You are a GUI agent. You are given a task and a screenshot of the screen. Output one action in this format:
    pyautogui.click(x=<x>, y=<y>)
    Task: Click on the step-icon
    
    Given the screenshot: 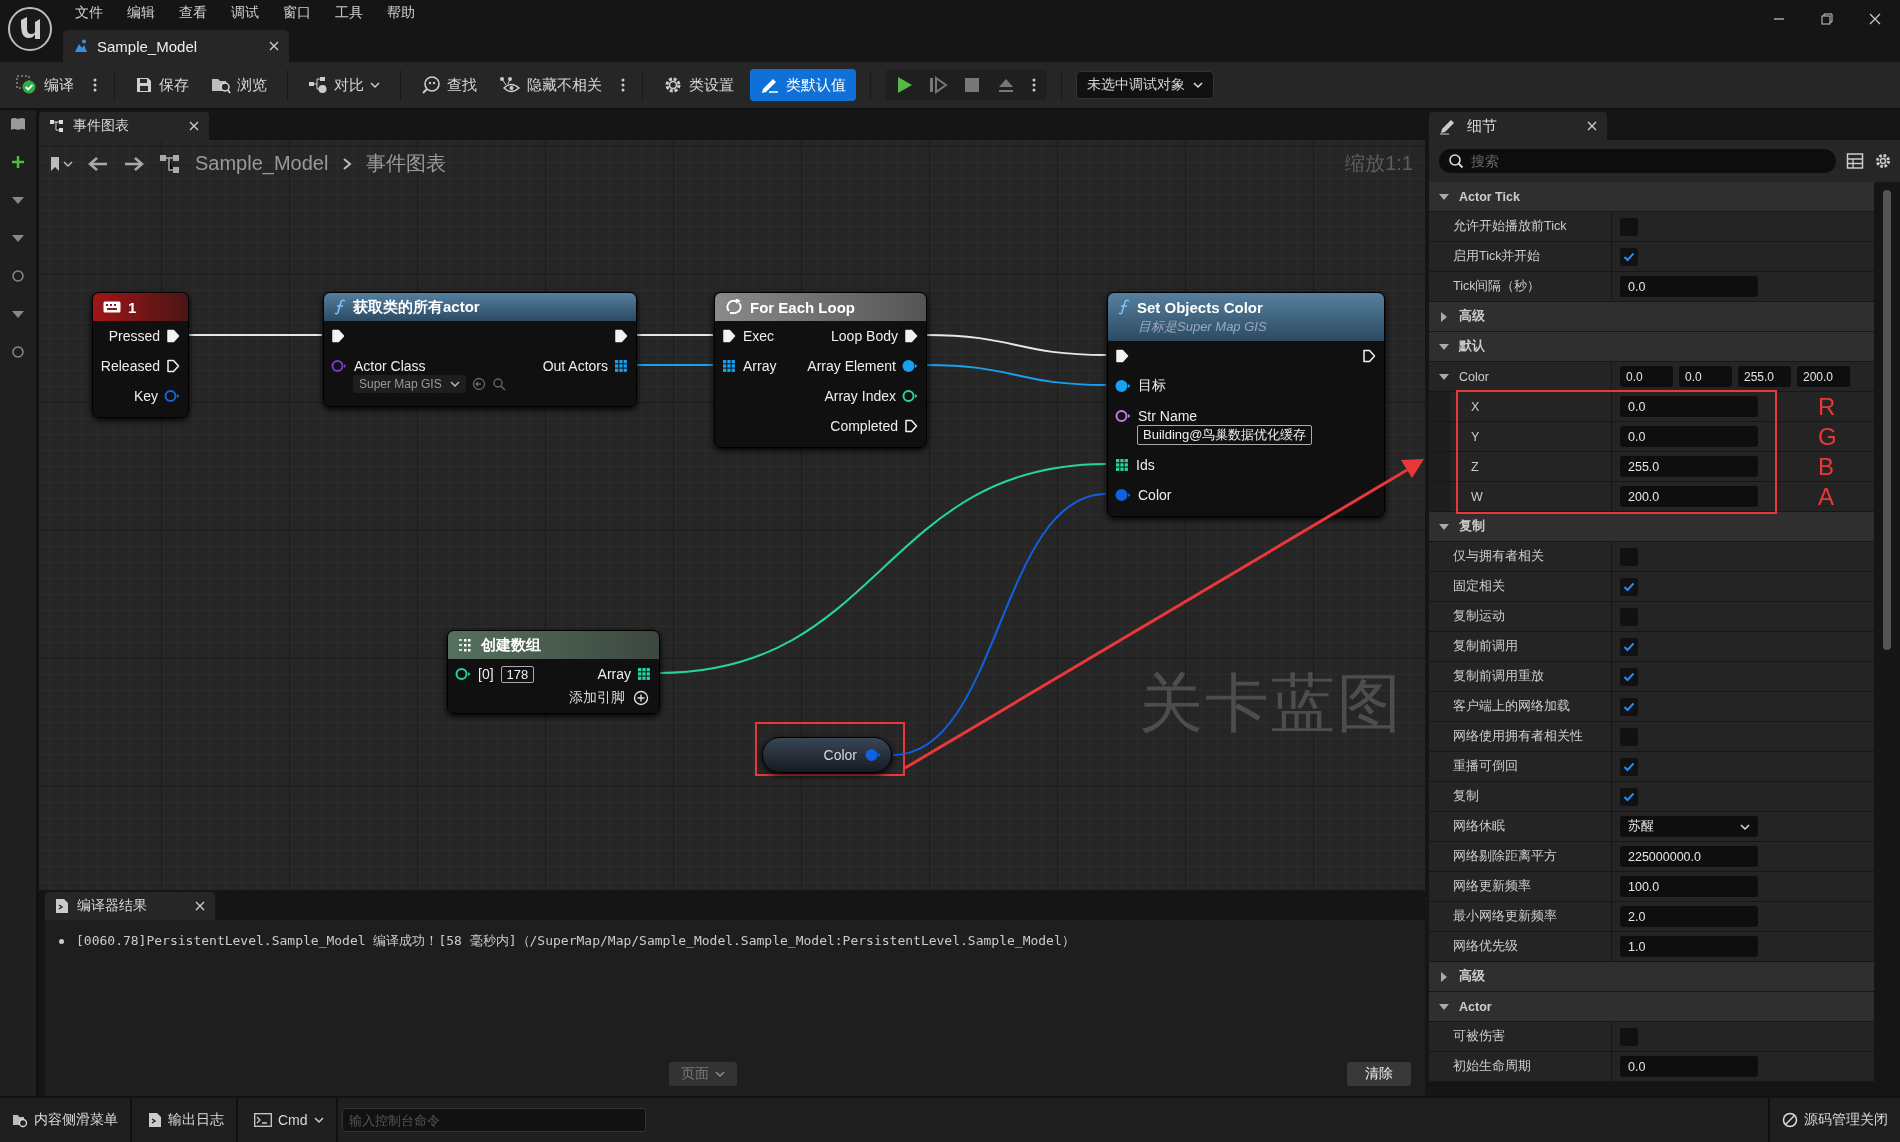 What is the action you would take?
    pyautogui.click(x=938, y=85)
    